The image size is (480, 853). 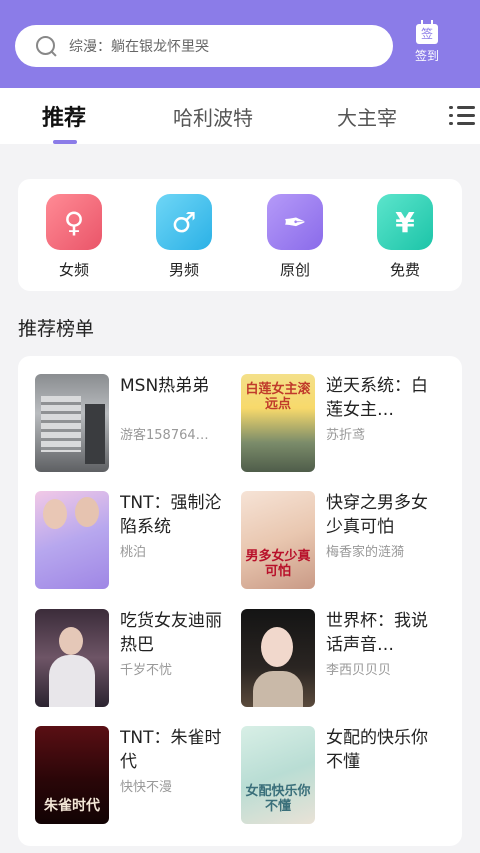 What do you see at coordinates (72, 775) in the screenshot?
I see `book-cover: 朱雀时代` at bounding box center [72, 775].